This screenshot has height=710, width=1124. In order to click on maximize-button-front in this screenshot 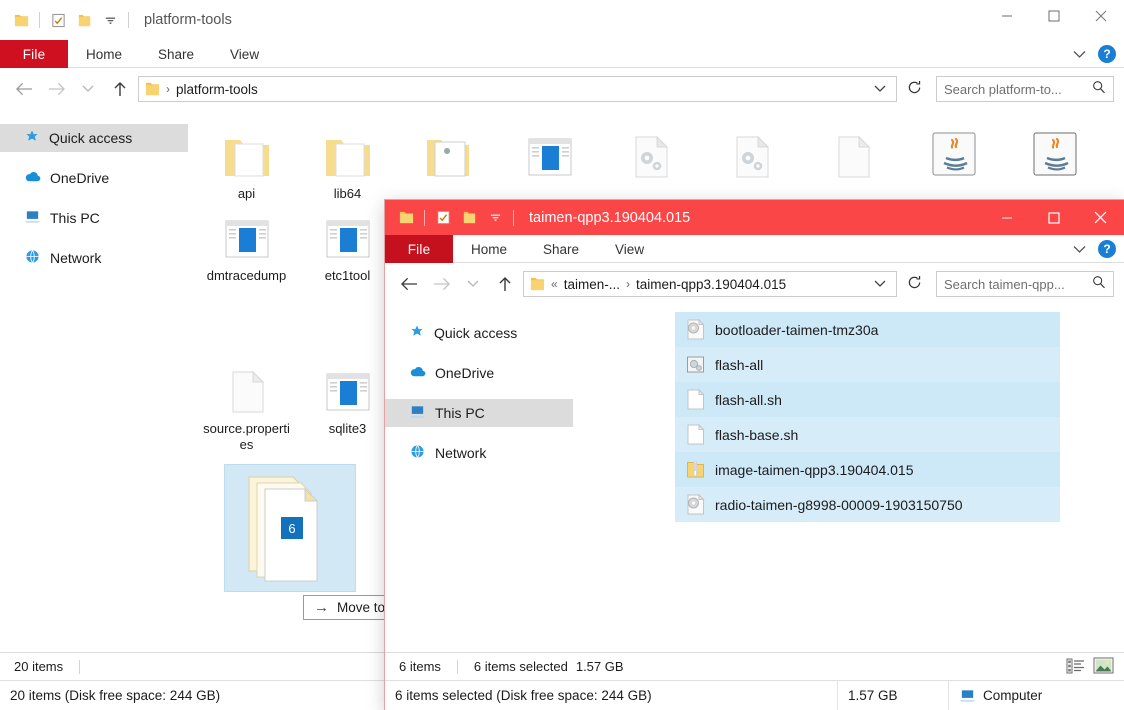, I will do `click(1053, 217)`.